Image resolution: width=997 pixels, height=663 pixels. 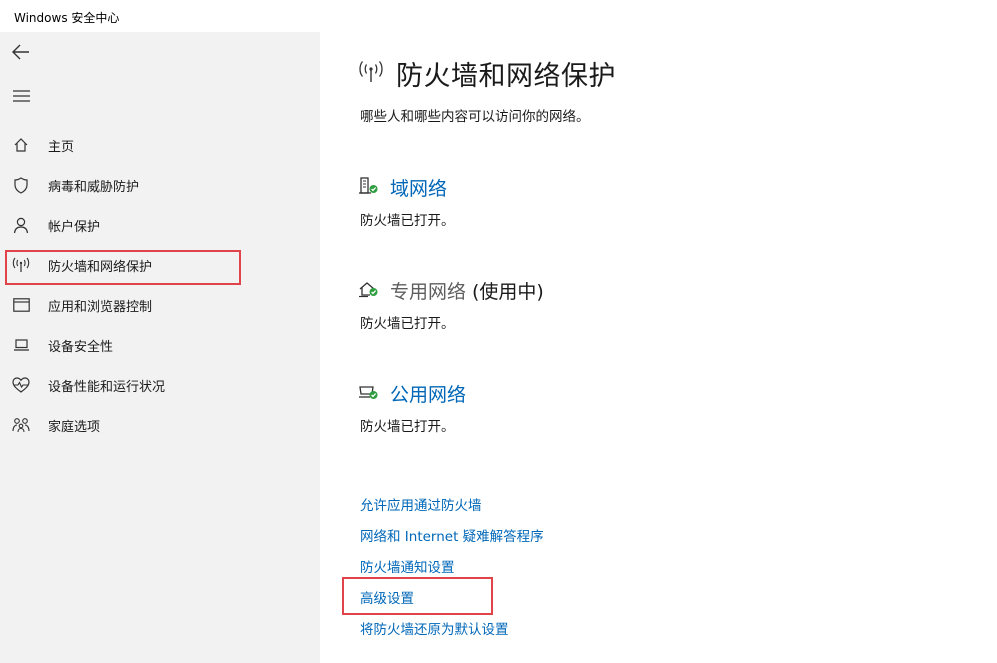 I want to click on menu-button, so click(x=21, y=96).